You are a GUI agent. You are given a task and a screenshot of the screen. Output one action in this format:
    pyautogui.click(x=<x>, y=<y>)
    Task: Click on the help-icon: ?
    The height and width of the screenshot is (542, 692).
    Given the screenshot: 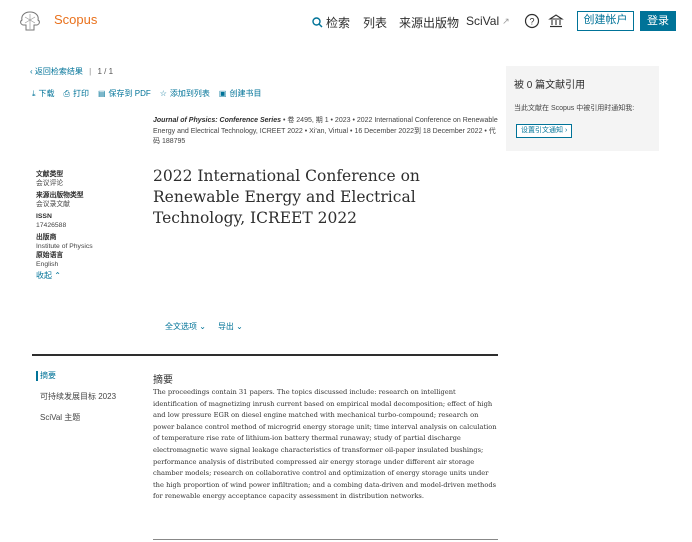 What is the action you would take?
    pyautogui.click(x=532, y=21)
    